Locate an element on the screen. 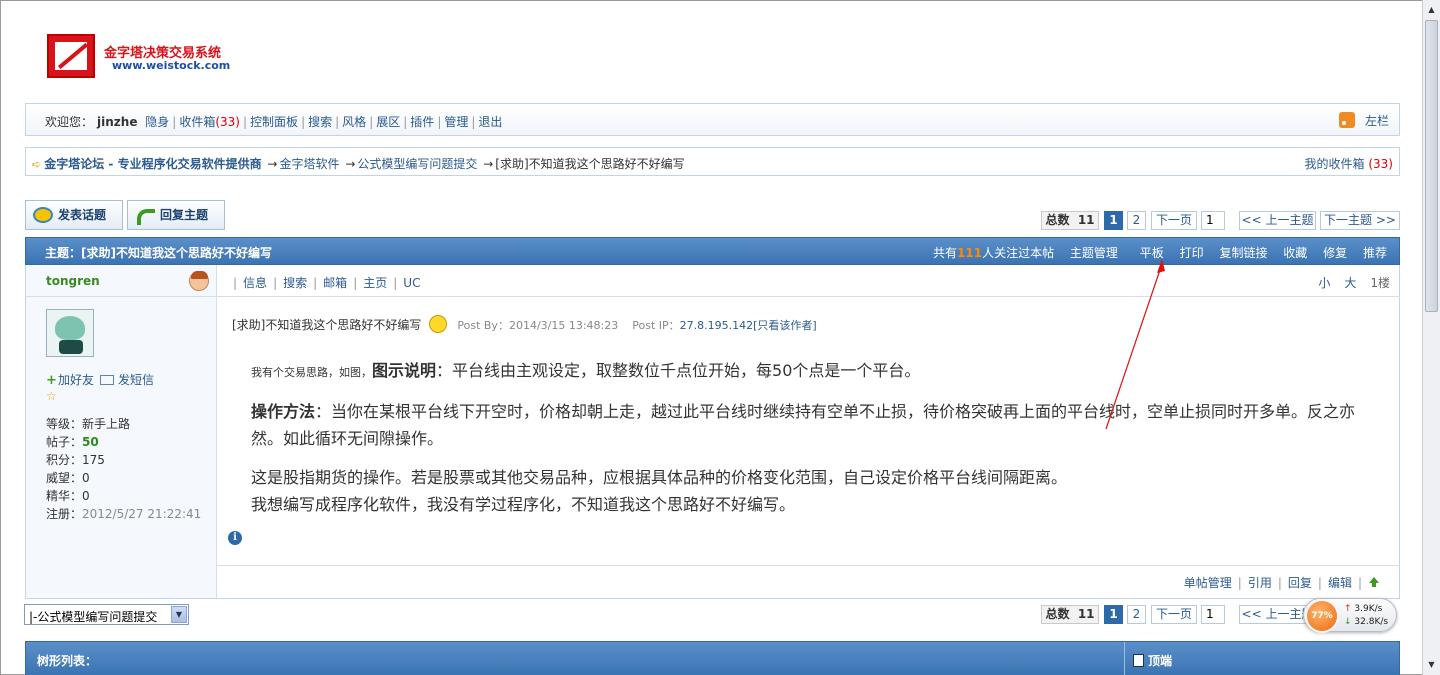 The height and width of the screenshot is (675, 1440). send-message-link: 发短信 is located at coordinates (136, 380).